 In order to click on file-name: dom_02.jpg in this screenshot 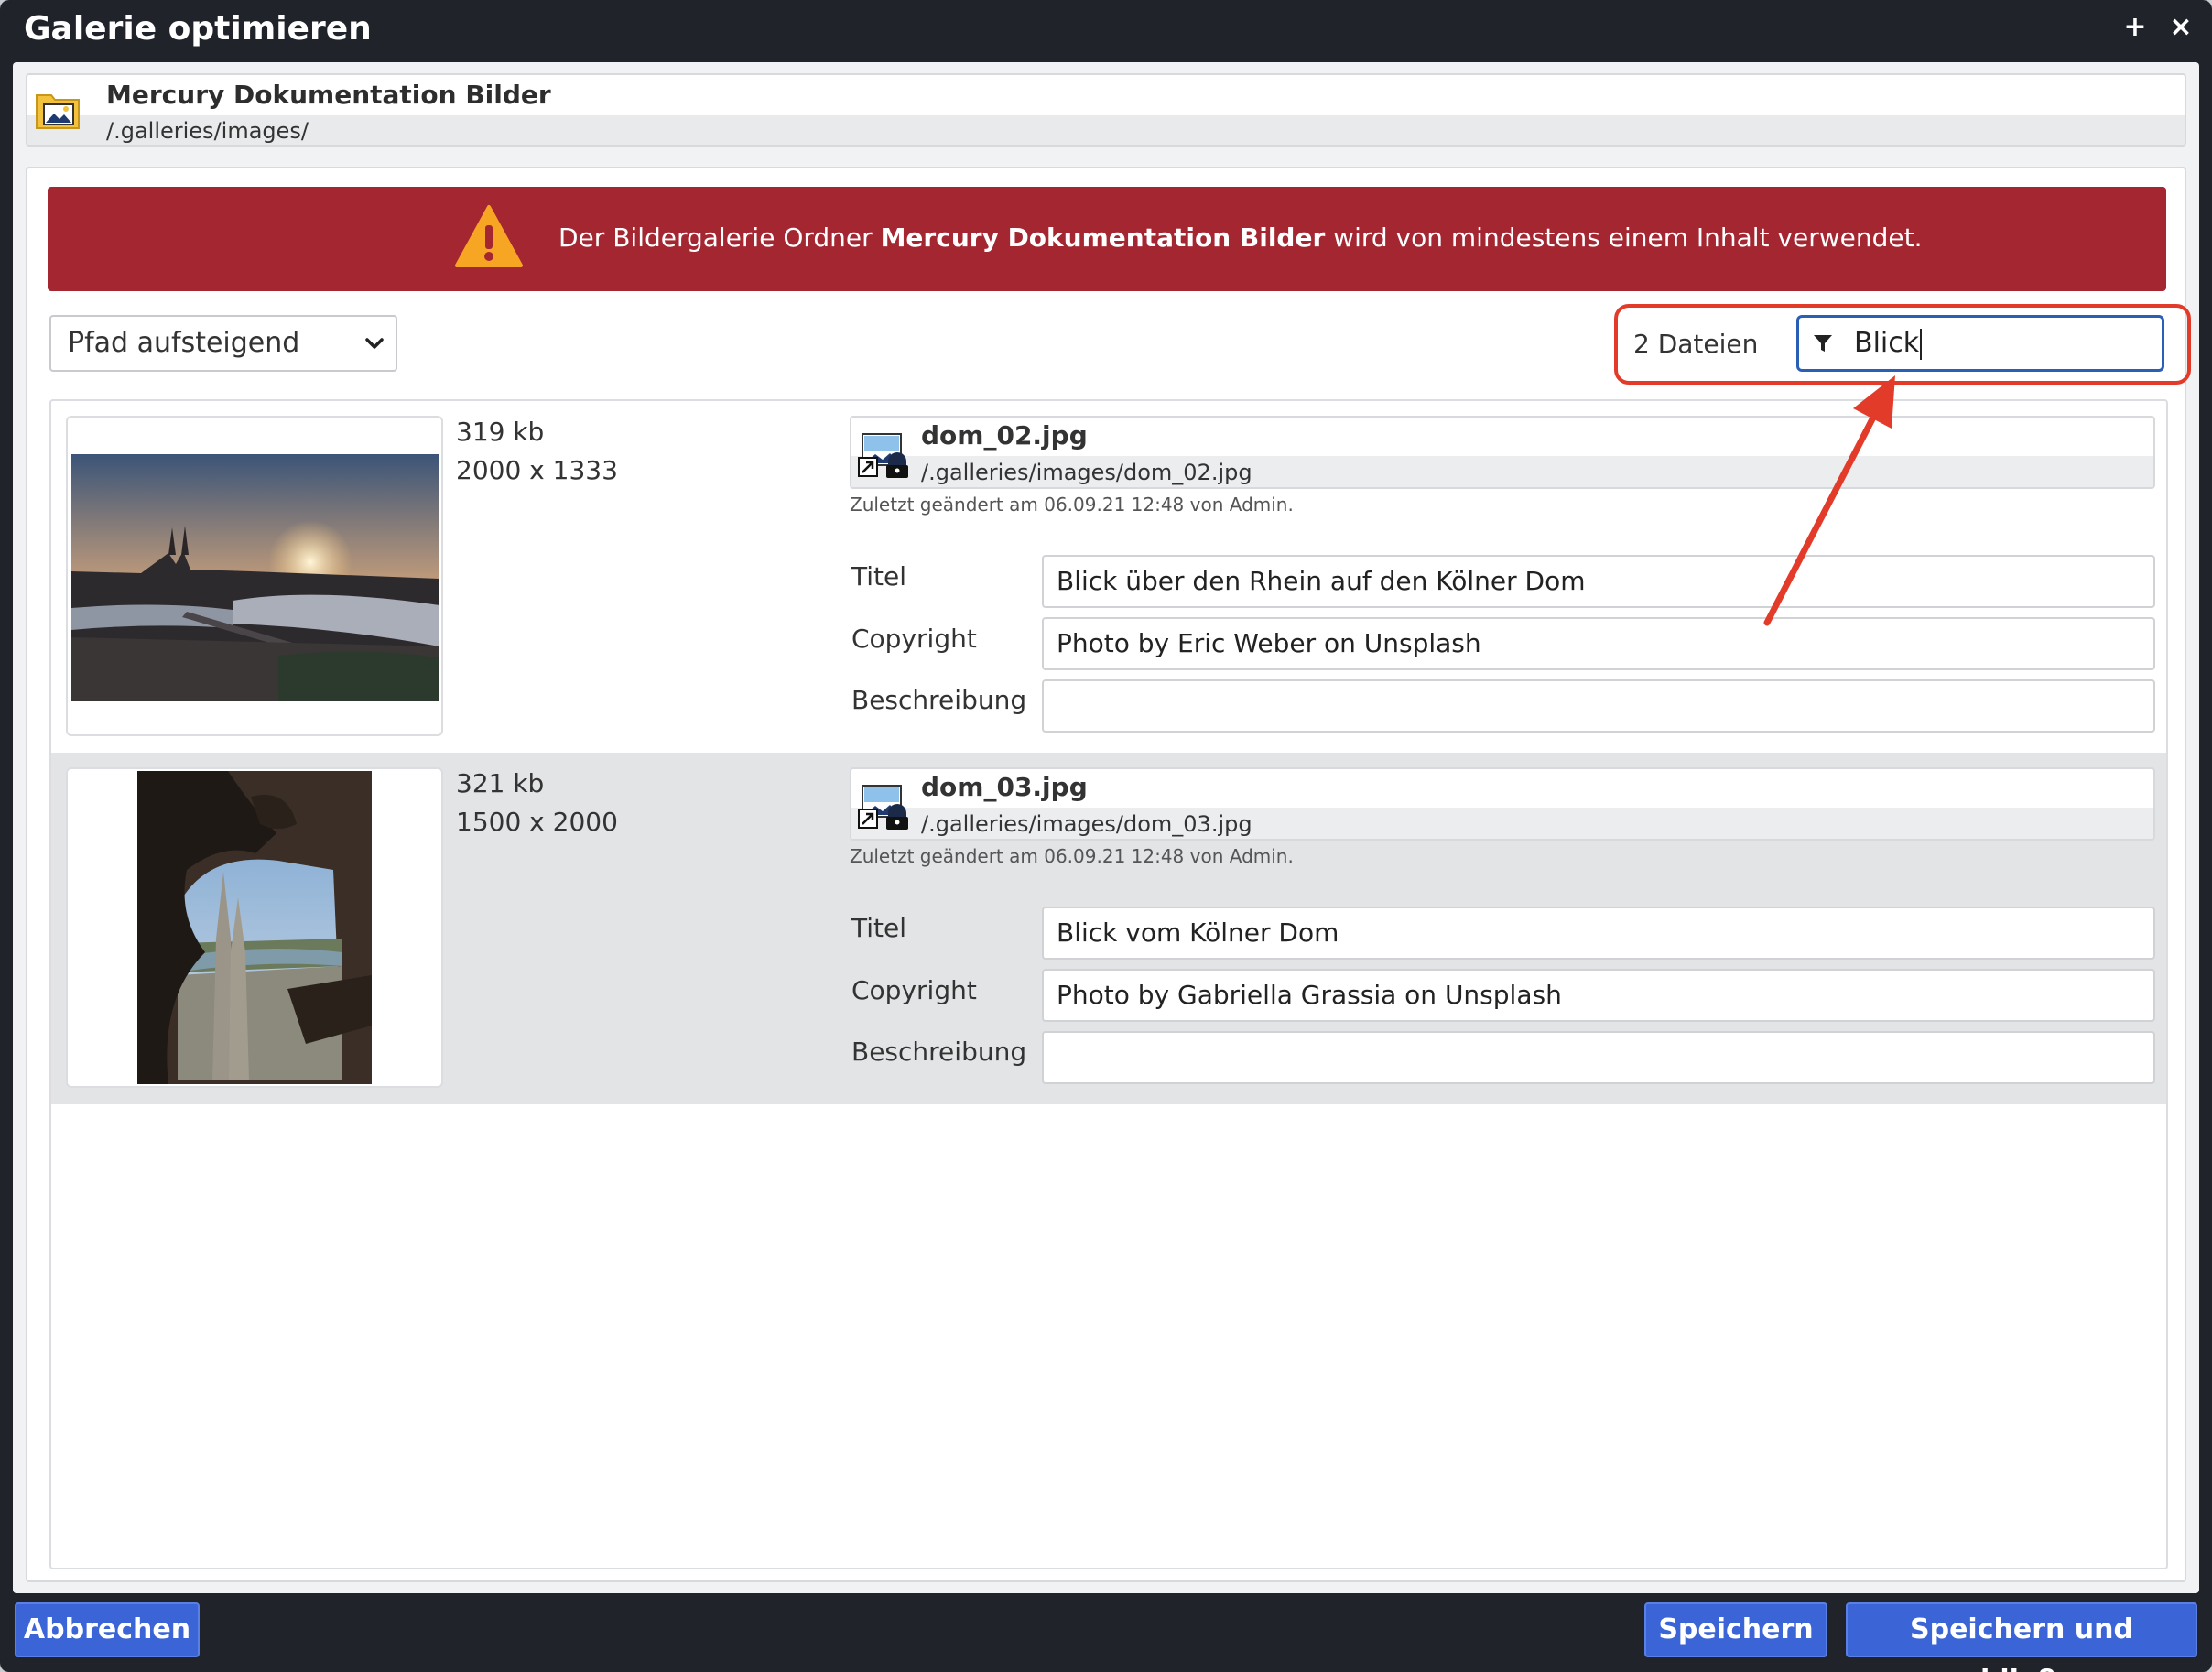, I will do `click(1005, 435)`.